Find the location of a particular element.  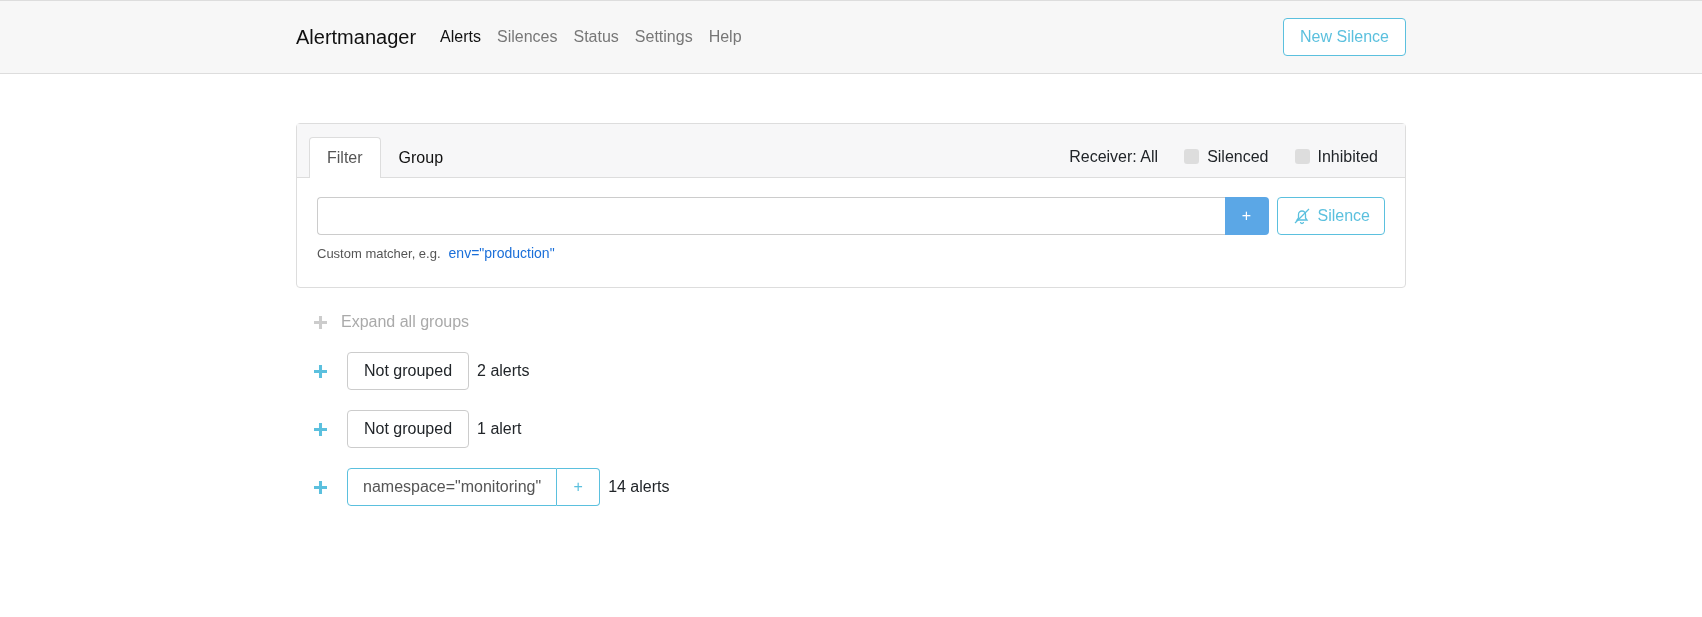

alert-count: 14 alerts is located at coordinates (639, 487).